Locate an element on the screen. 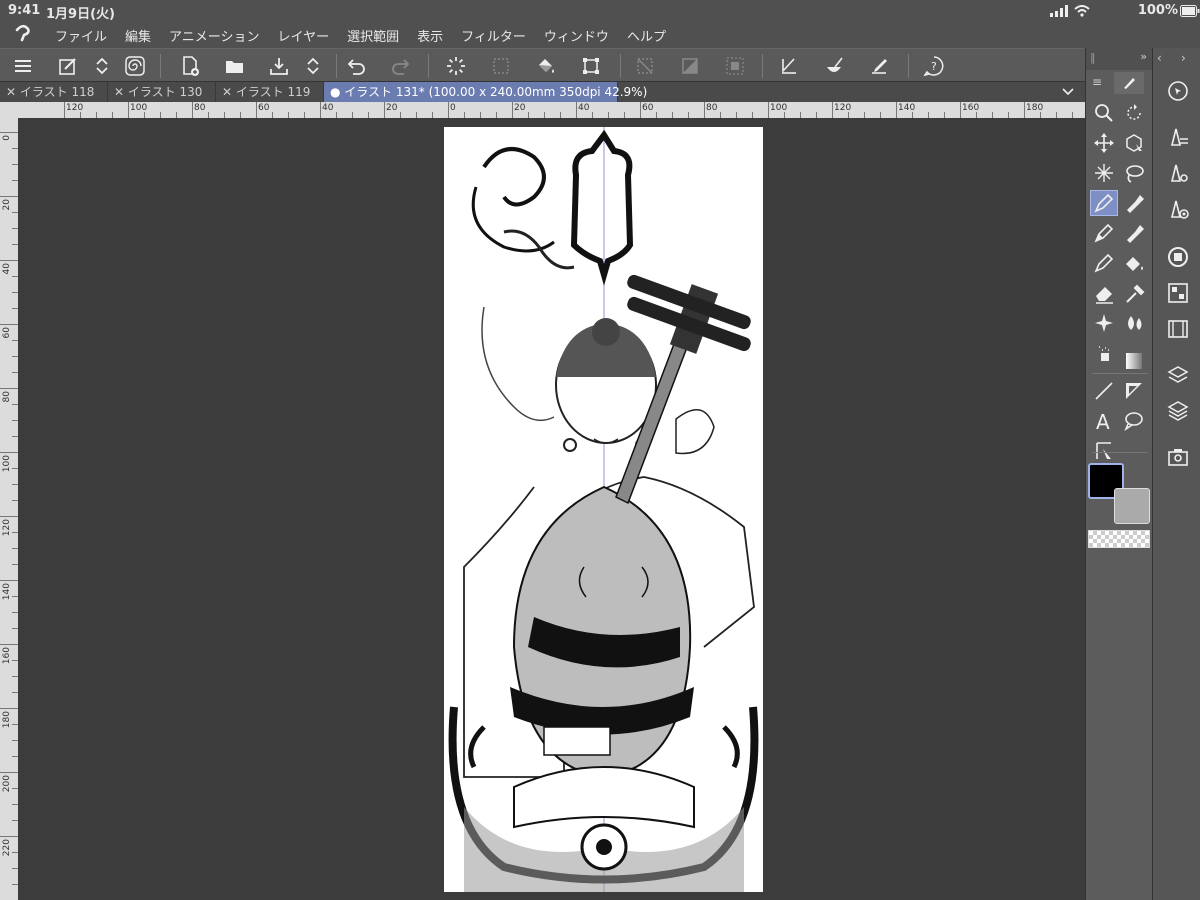  tab-tool is located at coordinates (1129, 83).